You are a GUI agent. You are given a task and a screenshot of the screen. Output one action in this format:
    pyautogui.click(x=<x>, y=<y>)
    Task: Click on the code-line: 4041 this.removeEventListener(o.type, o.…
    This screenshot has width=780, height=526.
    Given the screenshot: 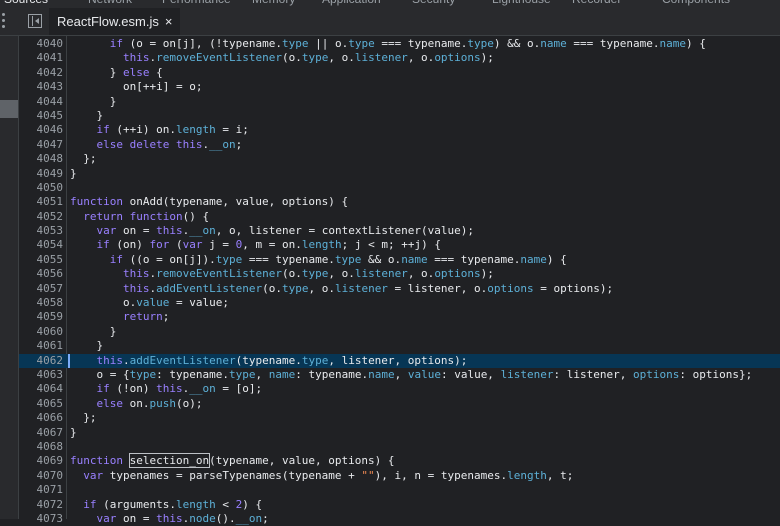 What is the action you would take?
    pyautogui.click(x=399, y=58)
    